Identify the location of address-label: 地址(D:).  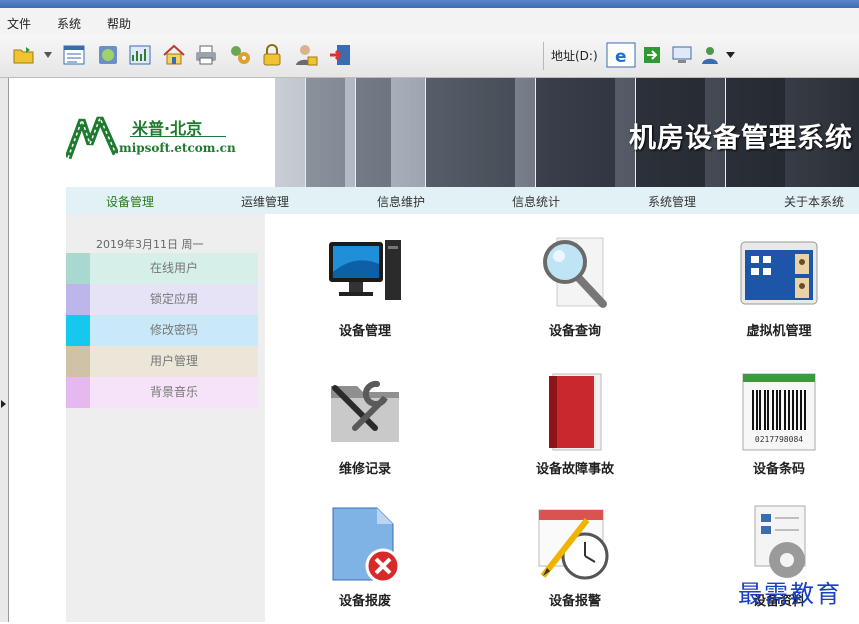
(574, 56).